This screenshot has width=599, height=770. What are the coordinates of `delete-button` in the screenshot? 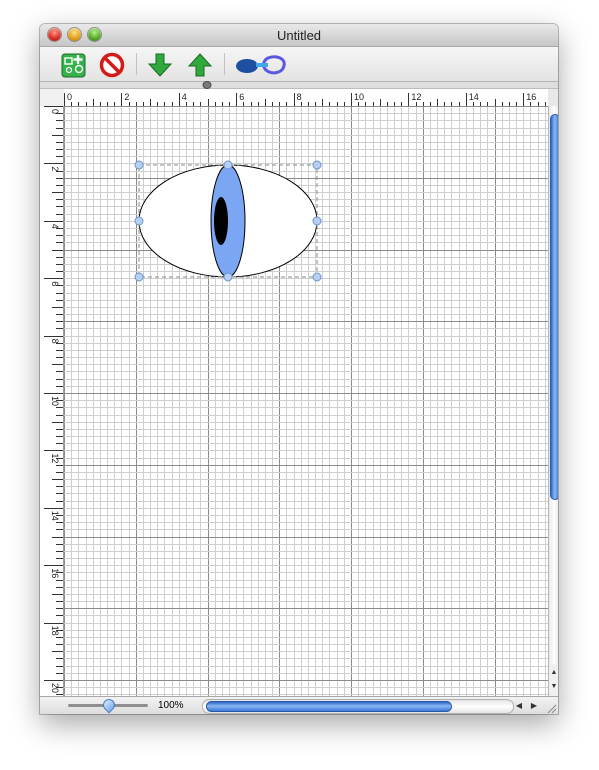 It's located at (112, 65).